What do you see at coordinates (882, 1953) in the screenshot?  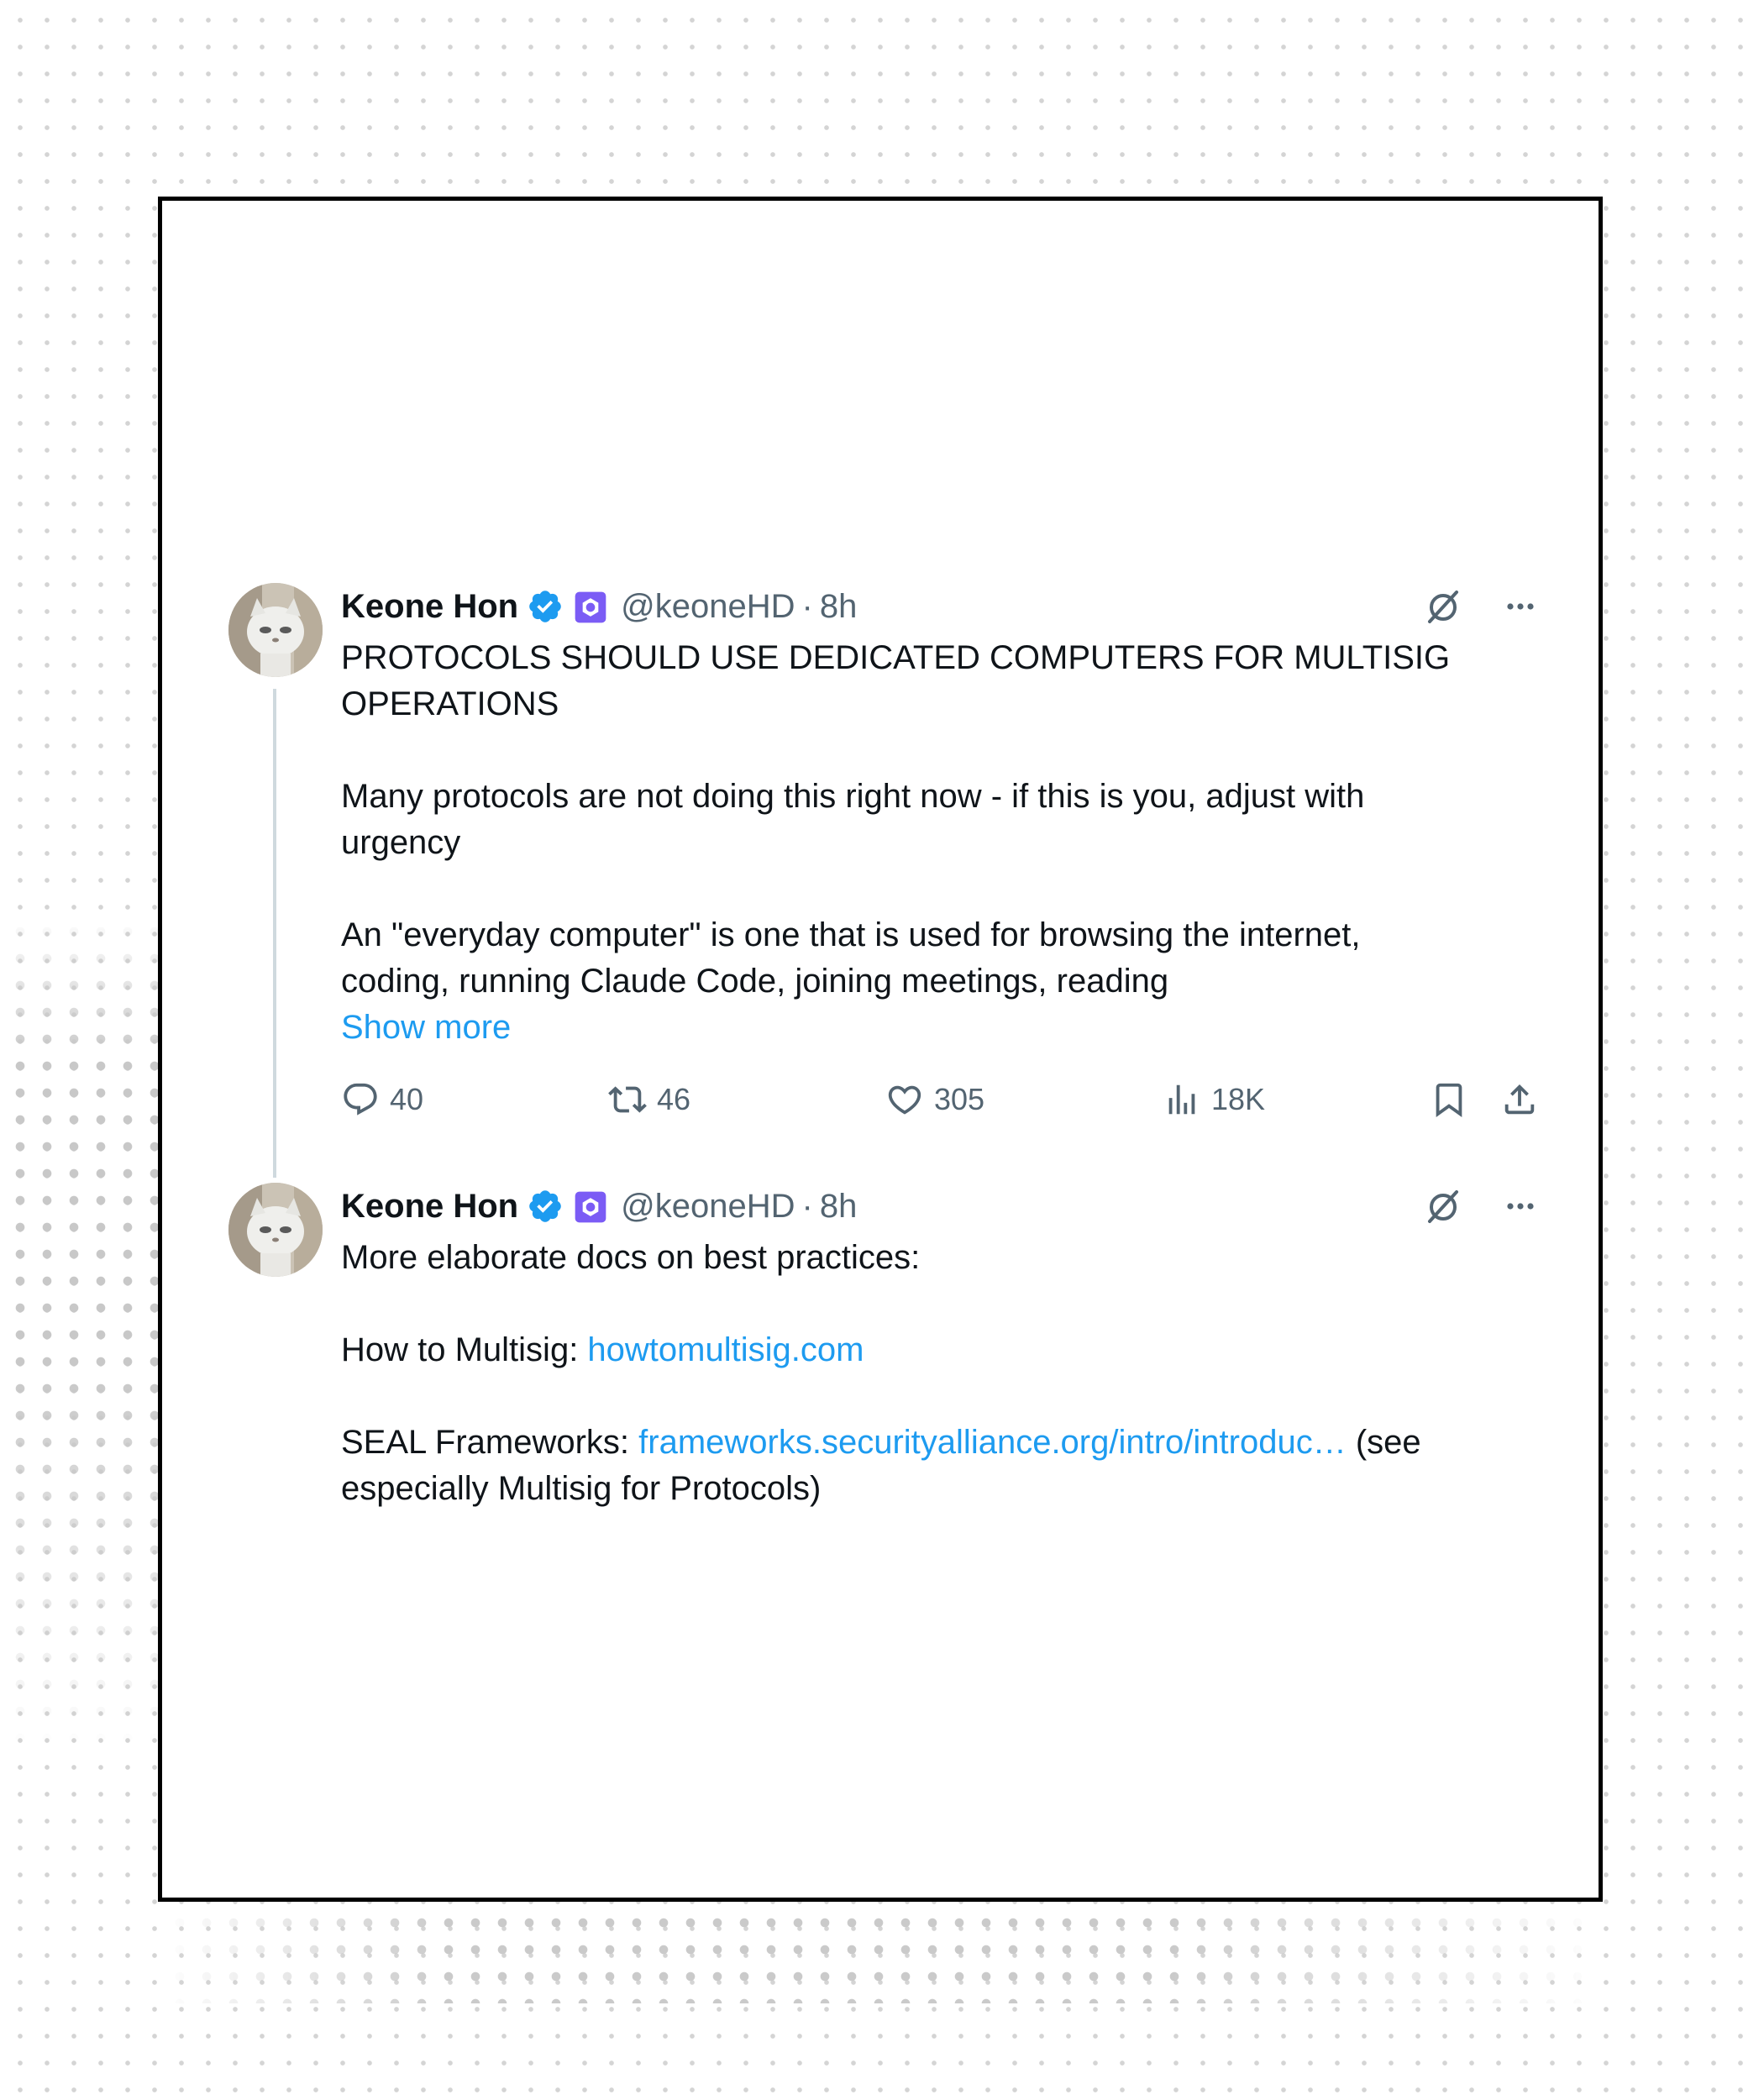 I see `dotted-background-accent-bottom` at bounding box center [882, 1953].